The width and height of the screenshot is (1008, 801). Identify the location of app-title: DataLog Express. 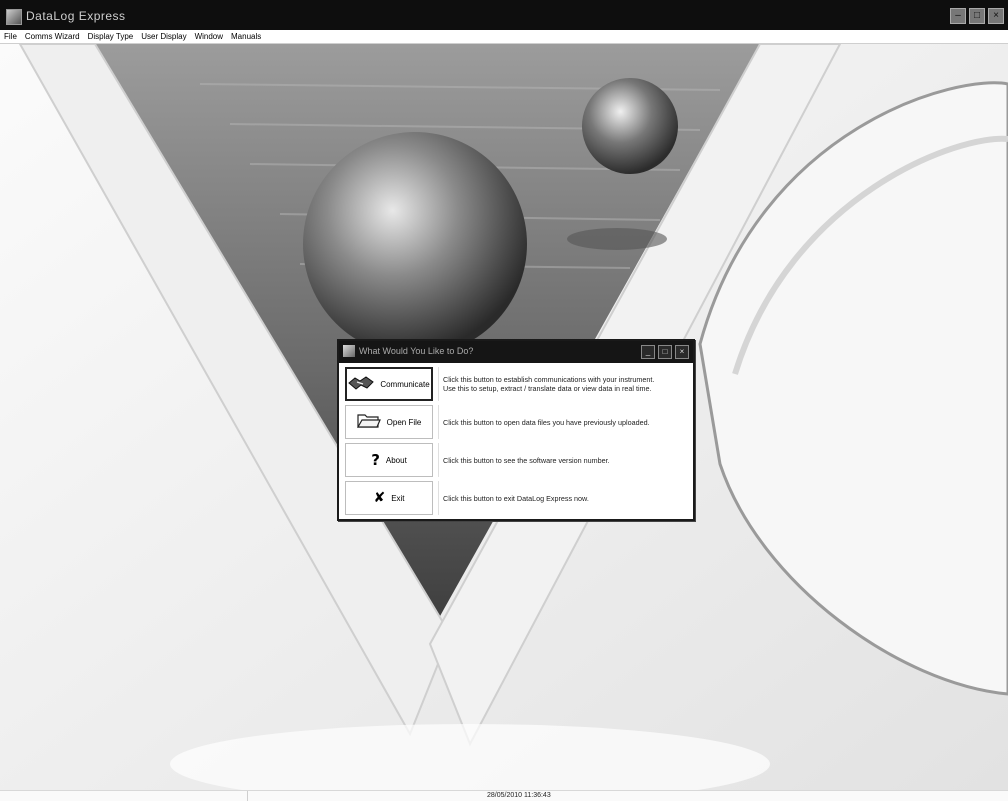
(76, 16).